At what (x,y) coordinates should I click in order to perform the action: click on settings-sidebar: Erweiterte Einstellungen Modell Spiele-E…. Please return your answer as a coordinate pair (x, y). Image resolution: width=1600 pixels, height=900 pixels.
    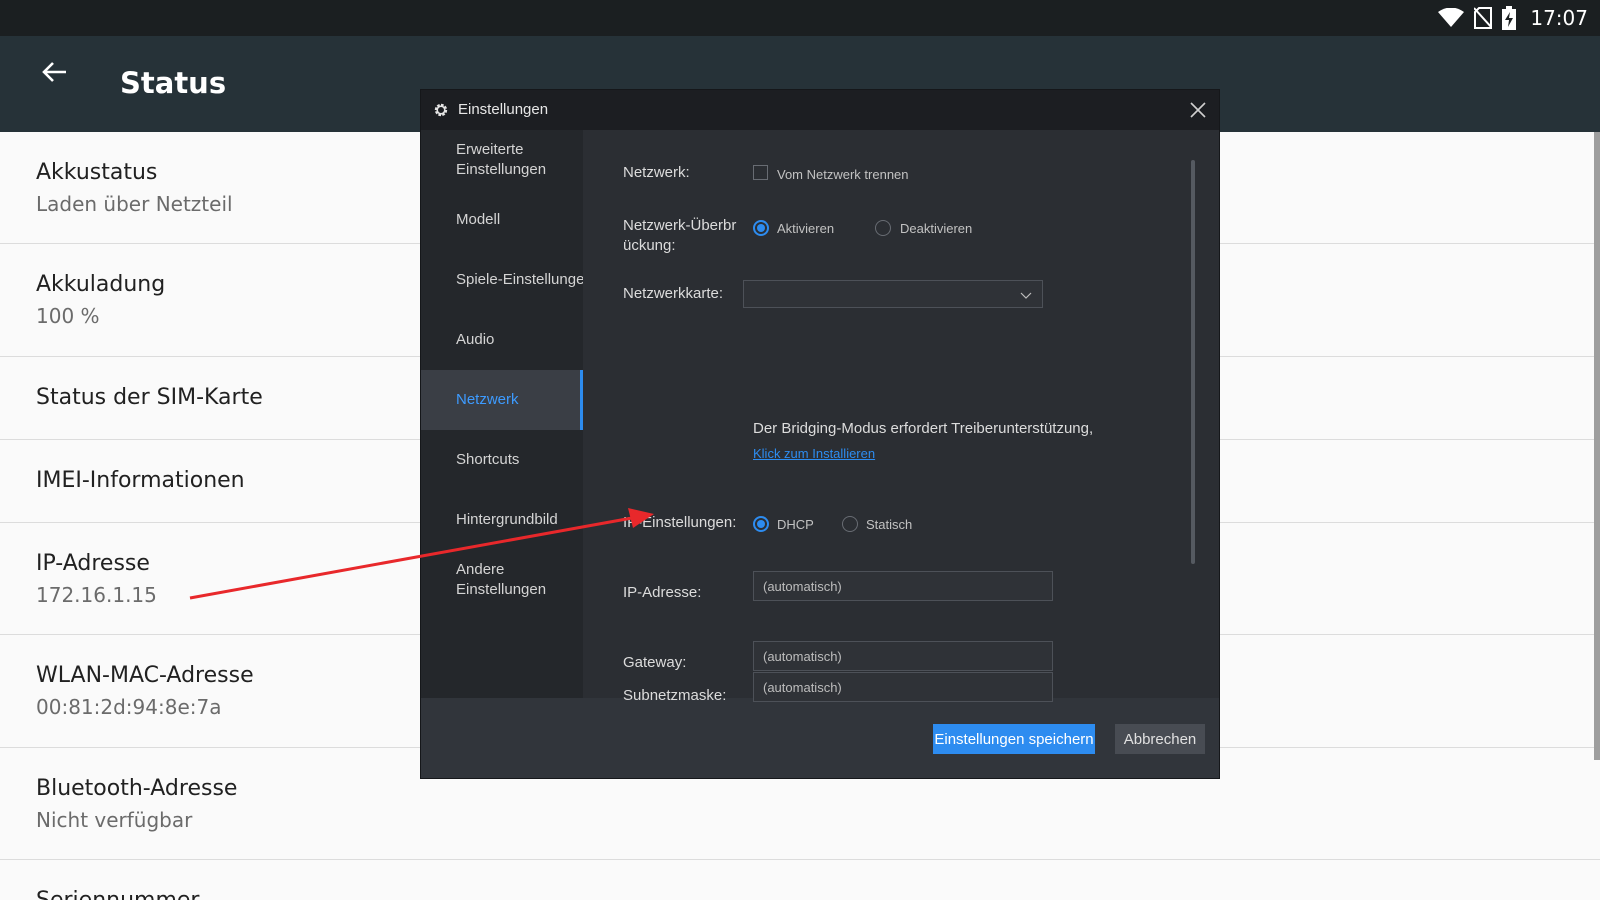
    Looking at the image, I should click on (502, 414).